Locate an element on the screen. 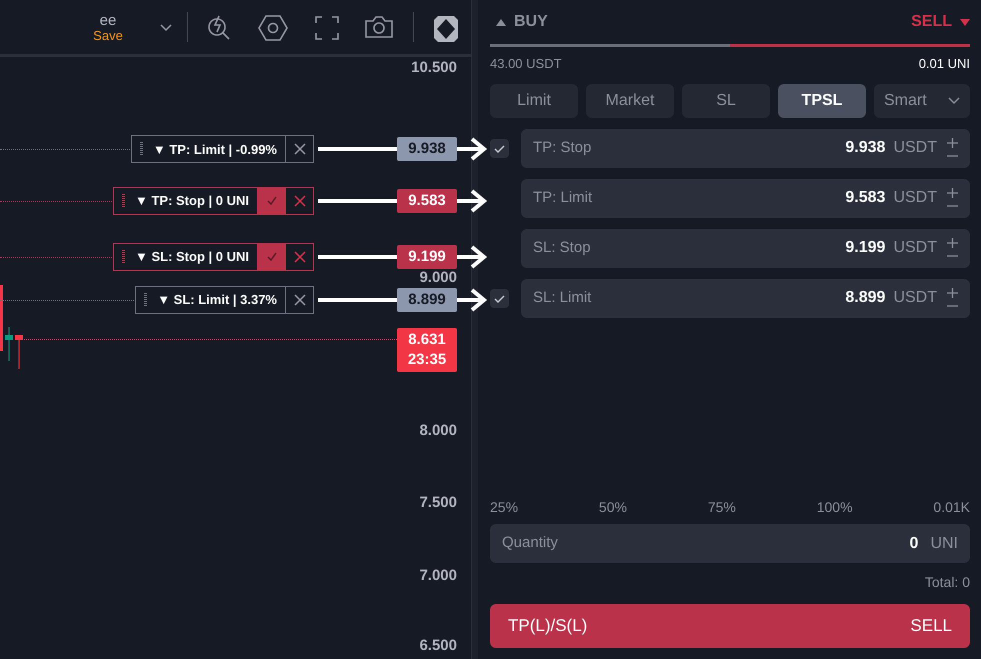 Image resolution: width=981 pixels, height=659 pixels. percent-option: 0.01K is located at coordinates (951, 507).